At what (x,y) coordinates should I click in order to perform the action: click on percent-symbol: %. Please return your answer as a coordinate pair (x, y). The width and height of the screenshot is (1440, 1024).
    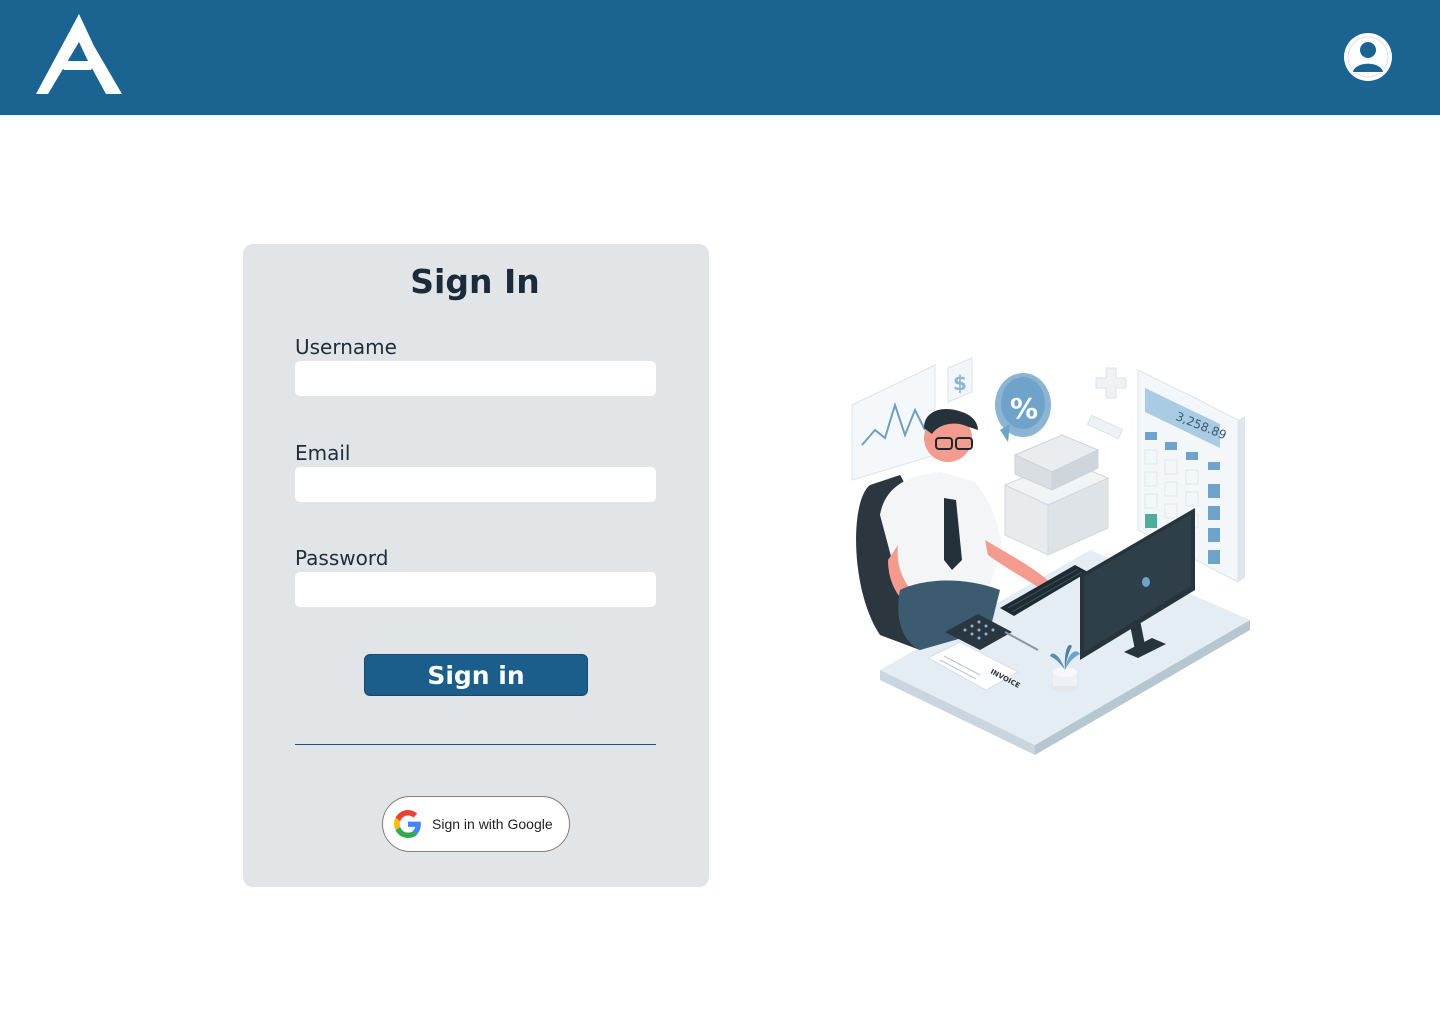
    Looking at the image, I should click on (1024, 408).